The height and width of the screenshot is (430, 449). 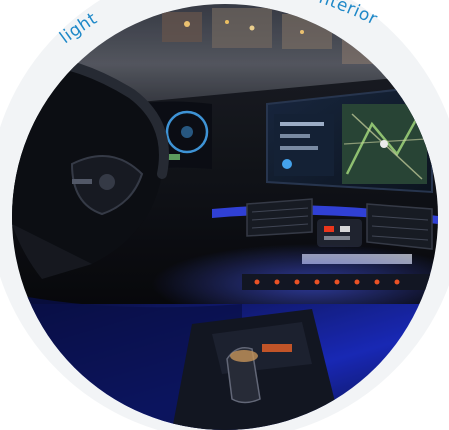 I want to click on caption-right-text: nterior, so click(x=348, y=15).